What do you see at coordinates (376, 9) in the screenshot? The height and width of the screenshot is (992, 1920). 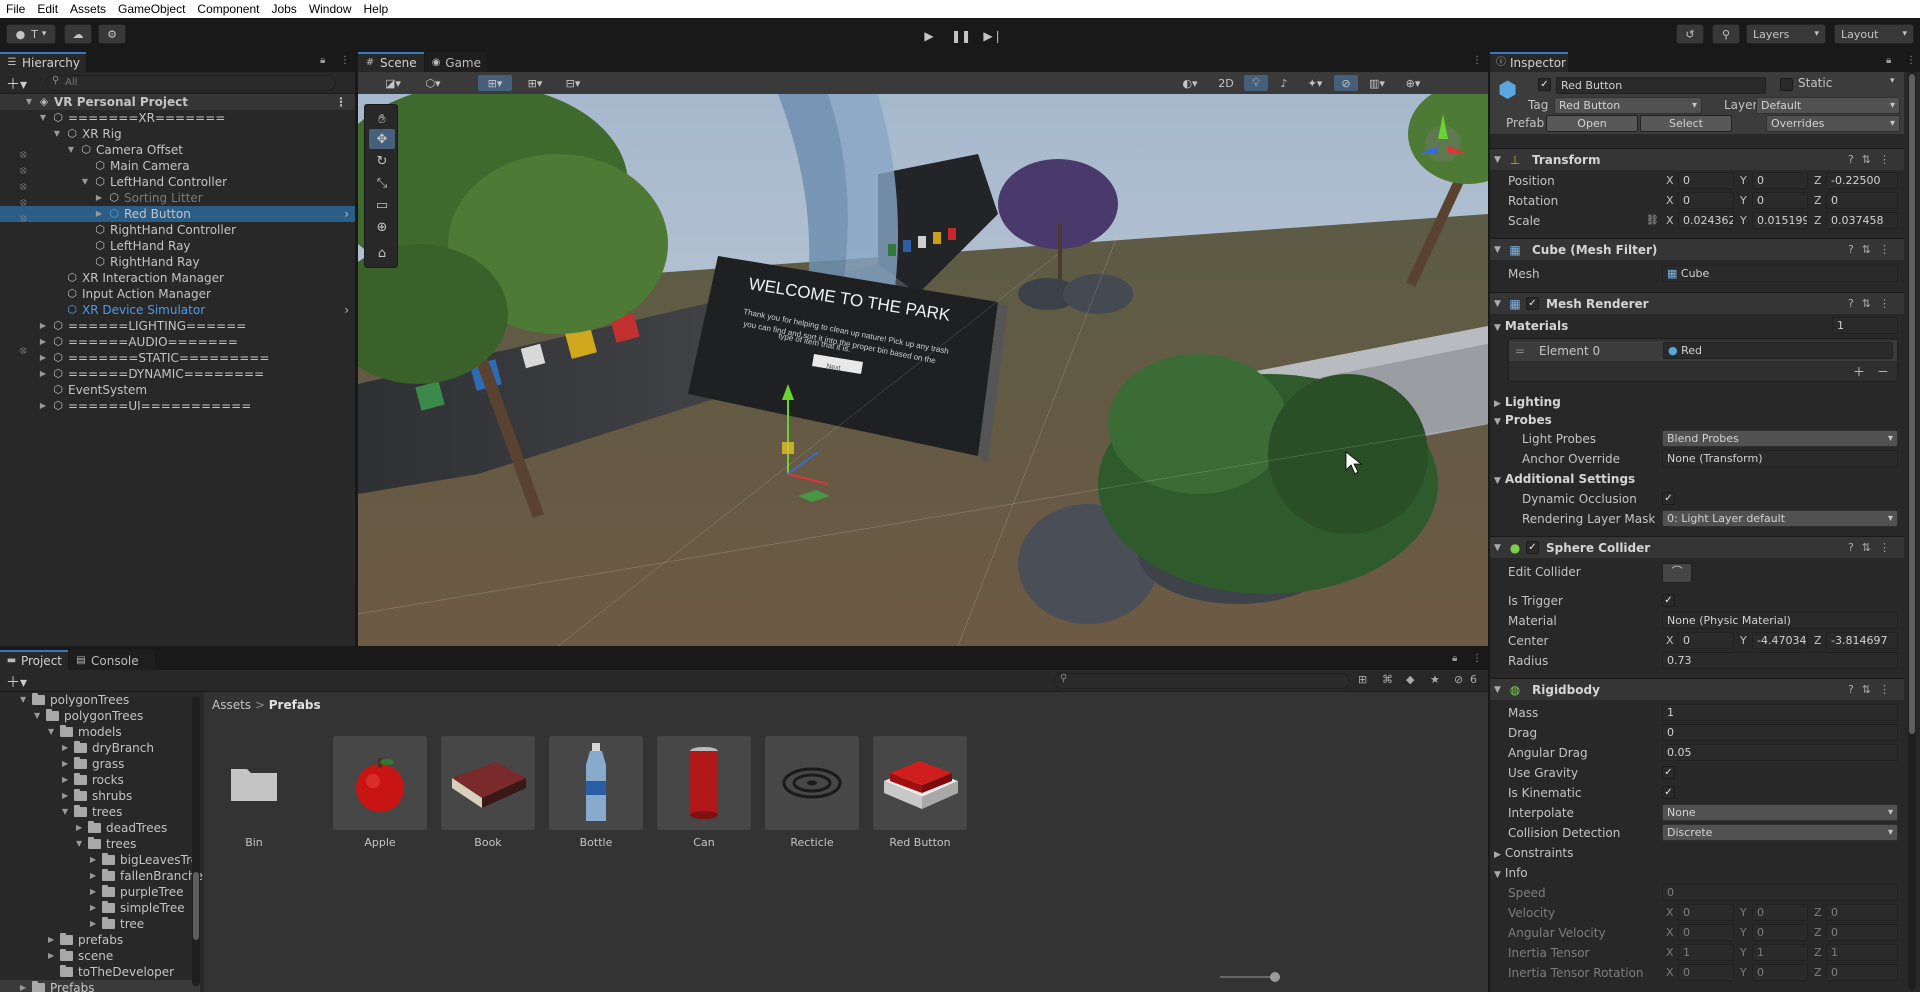 I see `menu-item-help: Help` at bounding box center [376, 9].